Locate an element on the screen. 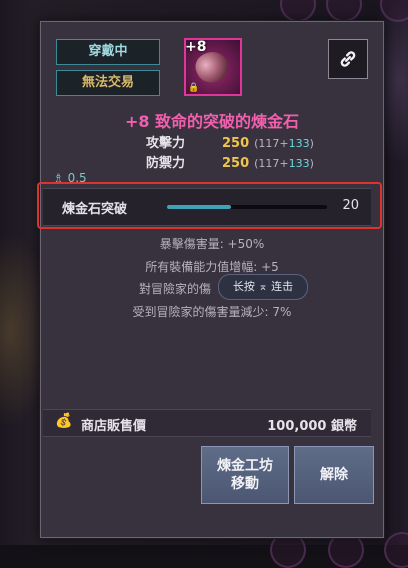 The image size is (408, 568). sell-price-label: 商店販售價 is located at coordinates (114, 426).